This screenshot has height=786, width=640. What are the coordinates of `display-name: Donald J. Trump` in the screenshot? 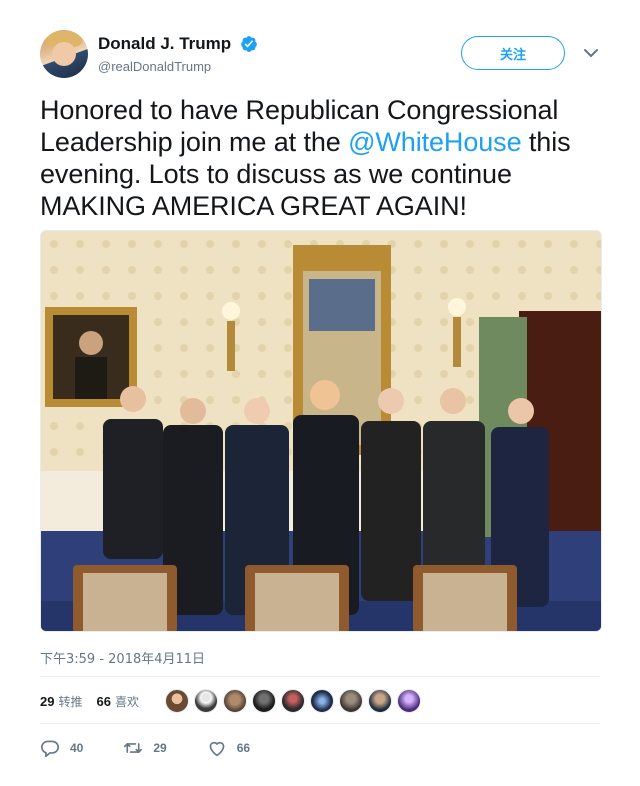 It's located at (164, 44).